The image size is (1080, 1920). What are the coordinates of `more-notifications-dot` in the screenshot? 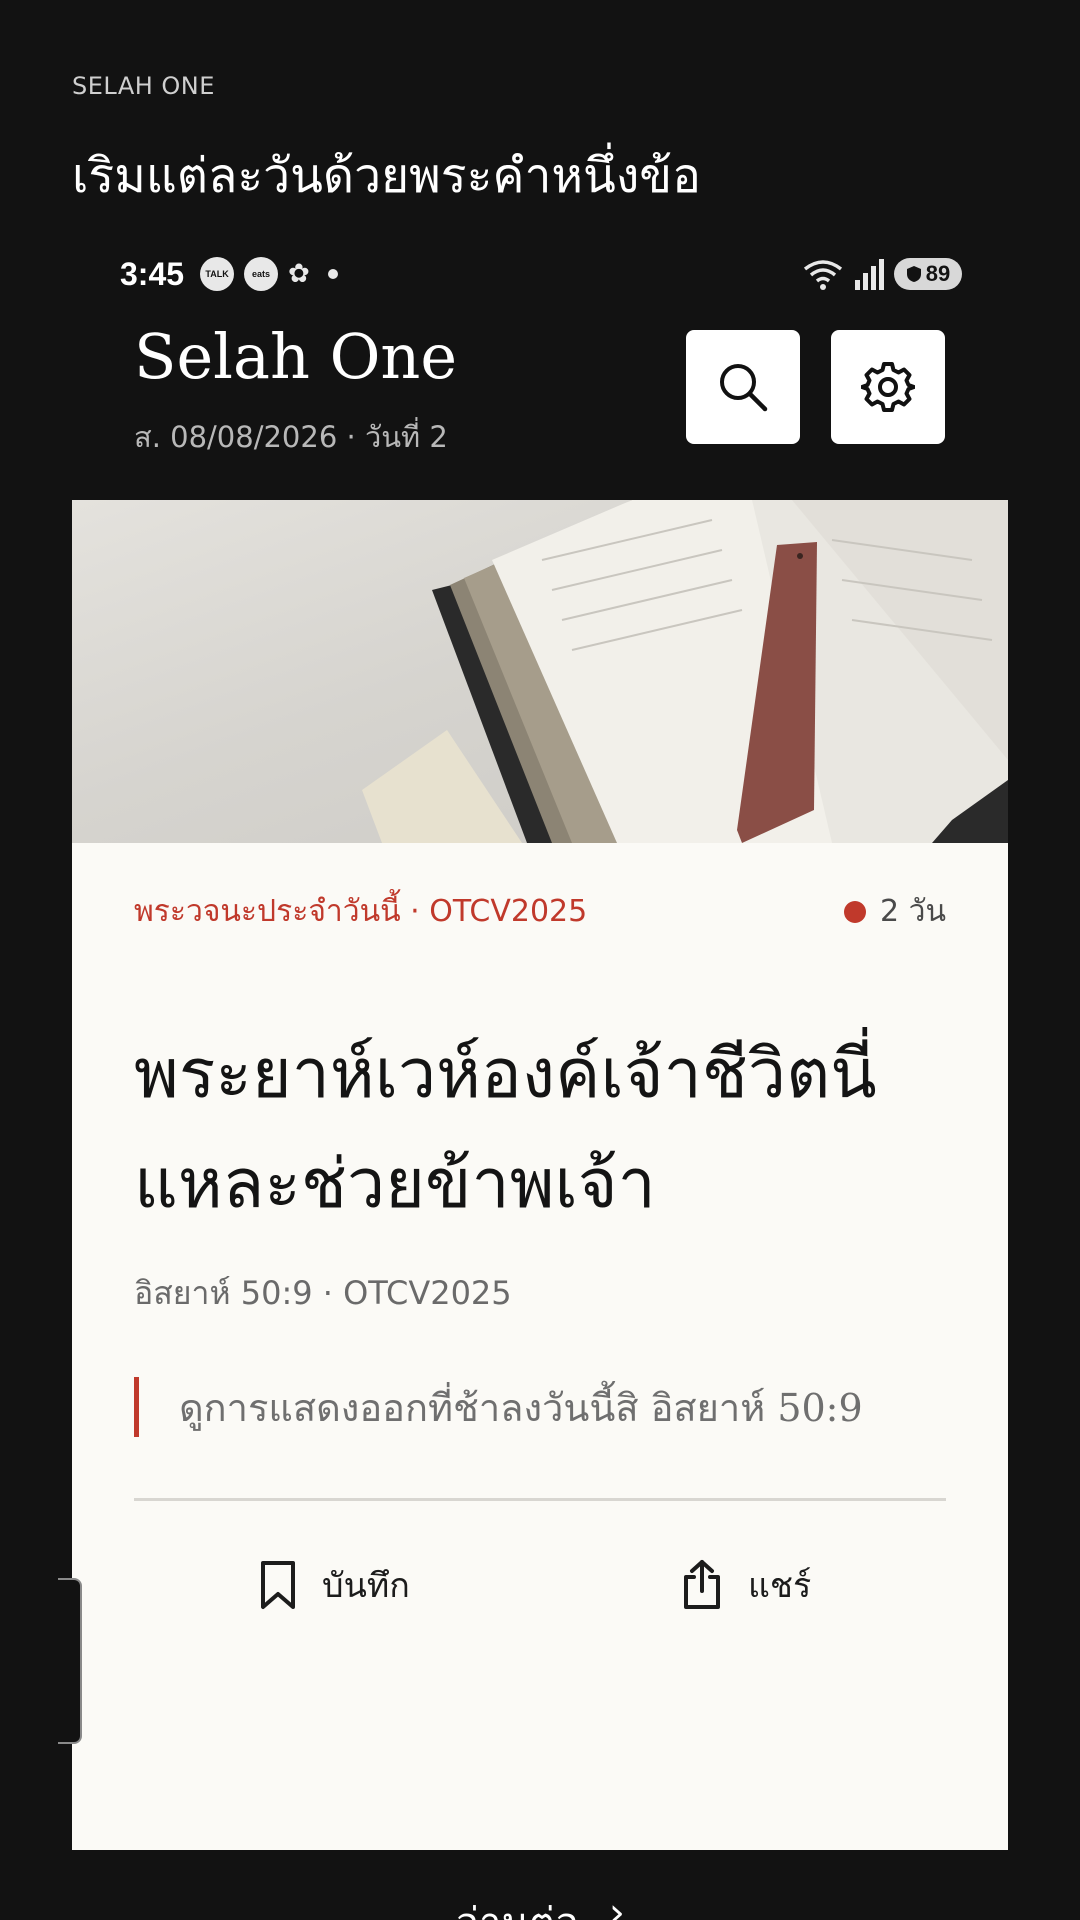 It's located at (332, 274).